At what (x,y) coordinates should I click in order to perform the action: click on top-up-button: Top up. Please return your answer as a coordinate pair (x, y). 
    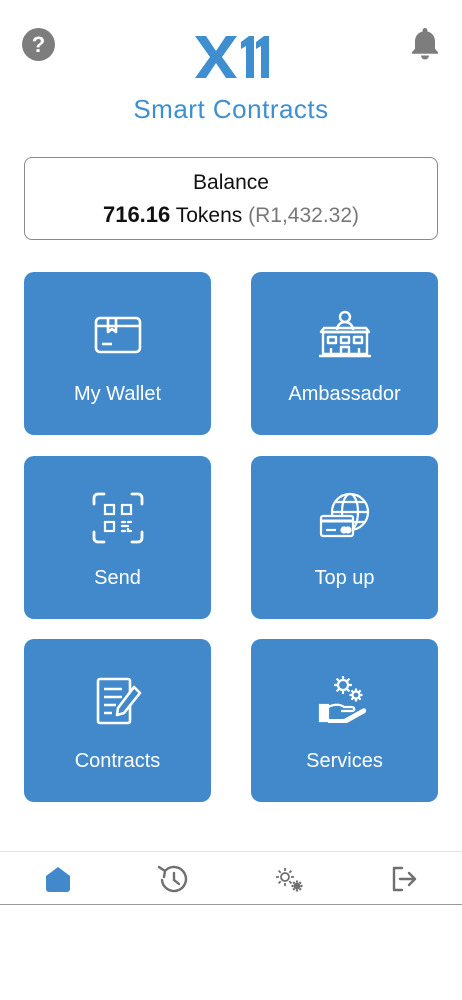
    Looking at the image, I should click on (344, 537).